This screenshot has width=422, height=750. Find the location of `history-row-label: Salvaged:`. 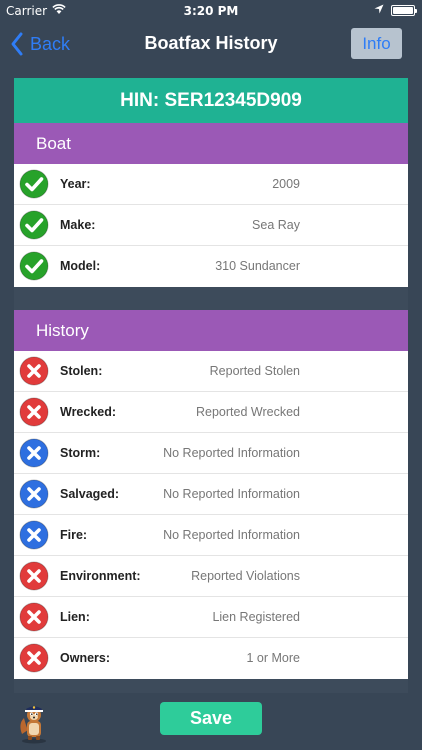

history-row-label: Salvaged: is located at coordinates (90, 494).